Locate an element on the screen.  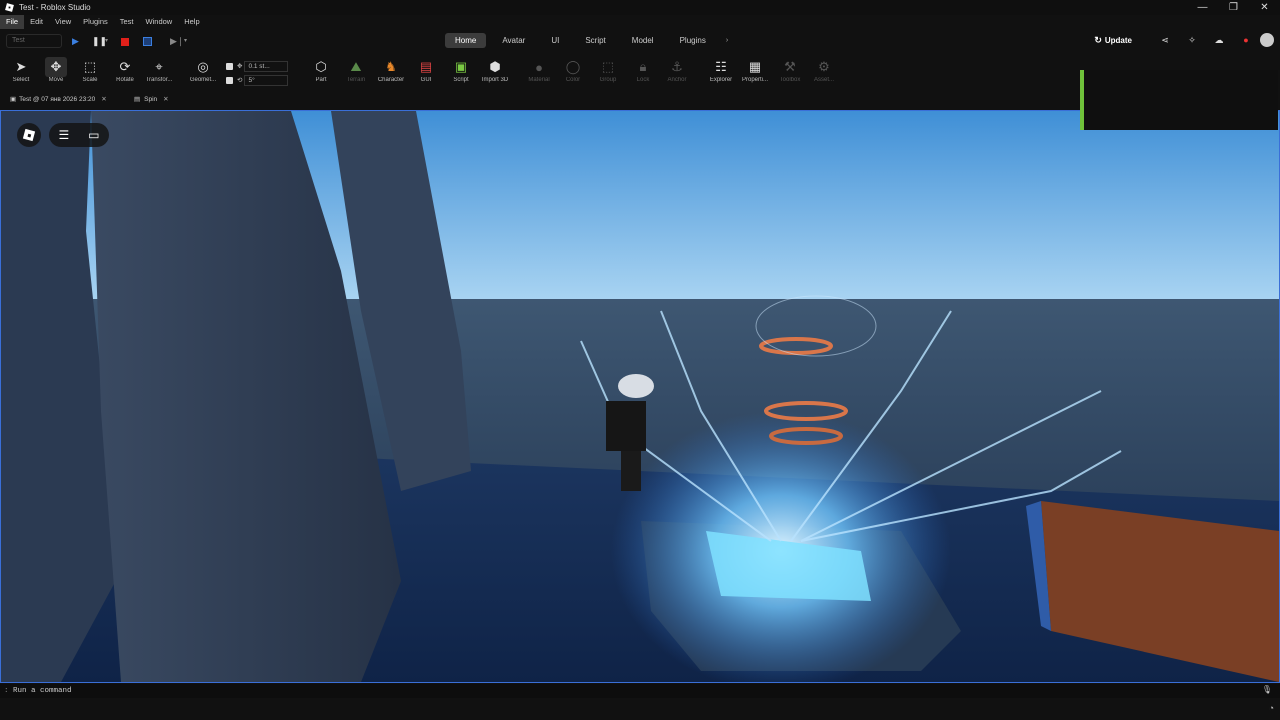
anchor-button: ⚓︎ Anchor is located at coordinates (677, 70).